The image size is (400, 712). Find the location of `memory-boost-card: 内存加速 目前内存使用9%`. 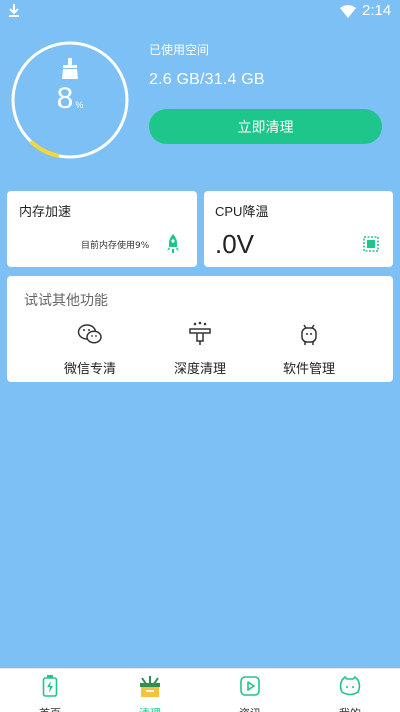

memory-boost-card: 内存加速 目前内存使用9% is located at coordinates (102, 229).